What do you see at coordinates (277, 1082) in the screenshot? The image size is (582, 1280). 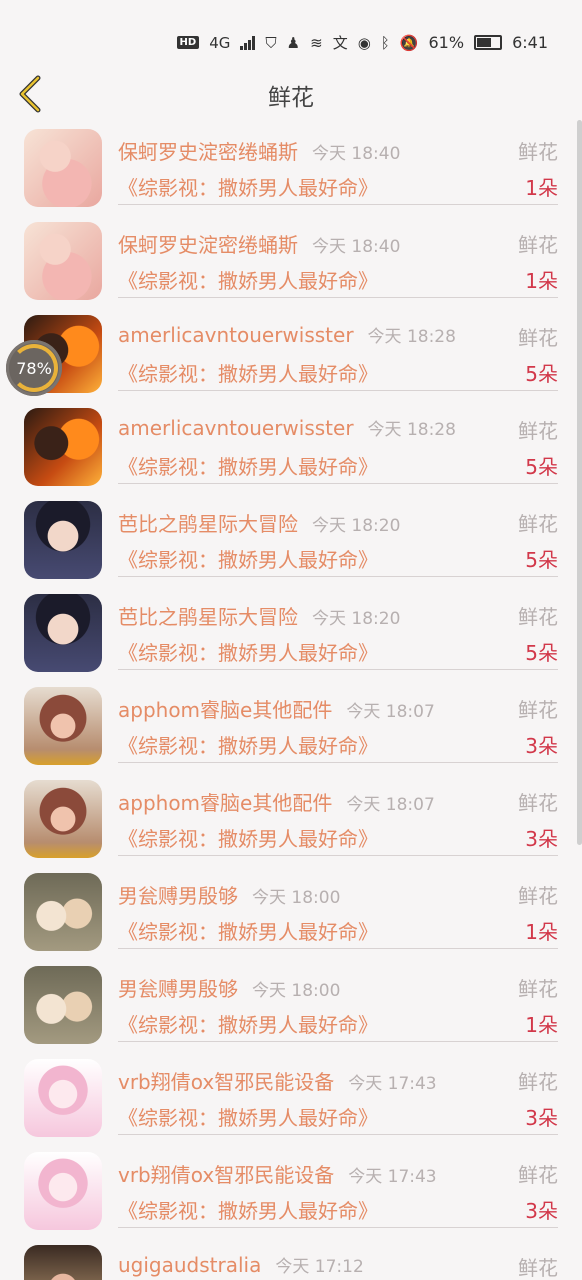 I see `sender-name: vrb翔倩ox智邪民能设备 今天 17:43` at bounding box center [277, 1082].